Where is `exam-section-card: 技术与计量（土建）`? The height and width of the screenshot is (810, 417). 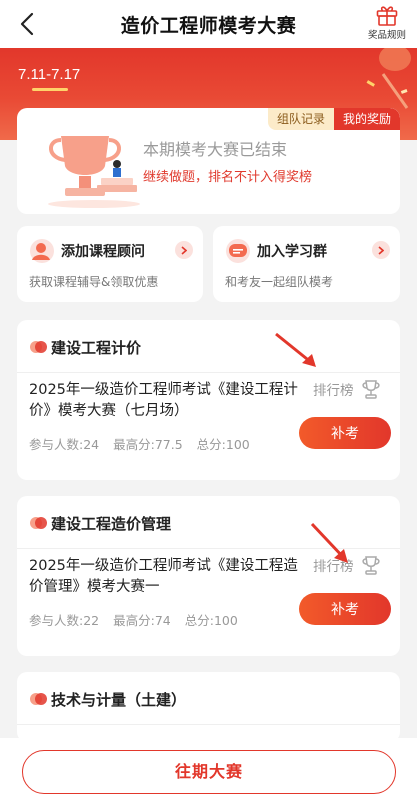 exam-section-card: 技术与计量（土建） is located at coordinates (208, 707).